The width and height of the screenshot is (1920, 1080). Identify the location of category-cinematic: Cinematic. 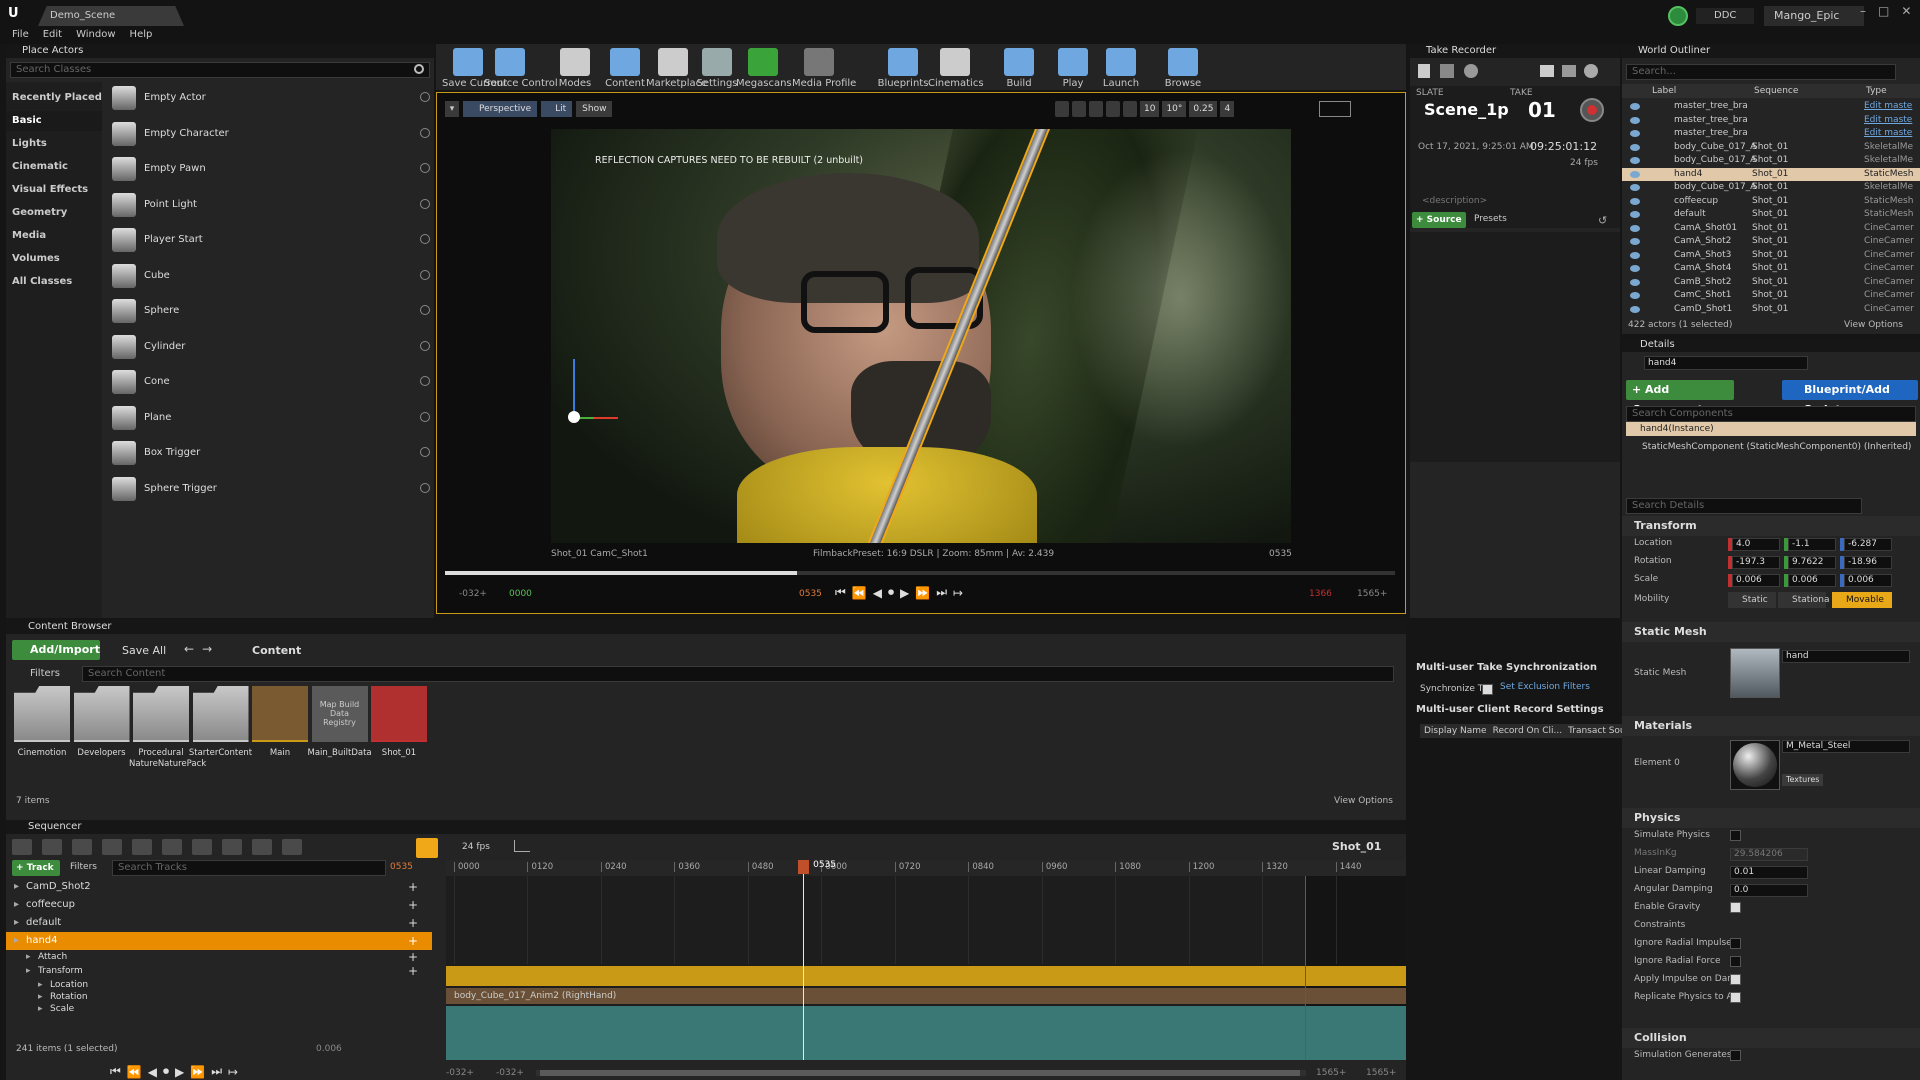
(54, 167).